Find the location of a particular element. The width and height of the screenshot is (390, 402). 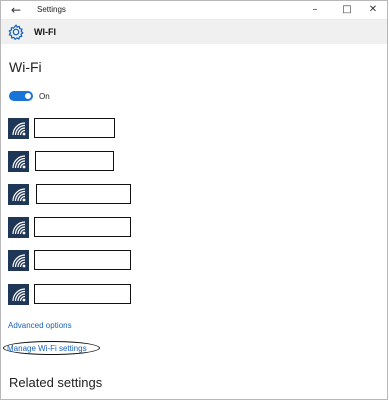

toggle-label: On is located at coordinates (44, 96).